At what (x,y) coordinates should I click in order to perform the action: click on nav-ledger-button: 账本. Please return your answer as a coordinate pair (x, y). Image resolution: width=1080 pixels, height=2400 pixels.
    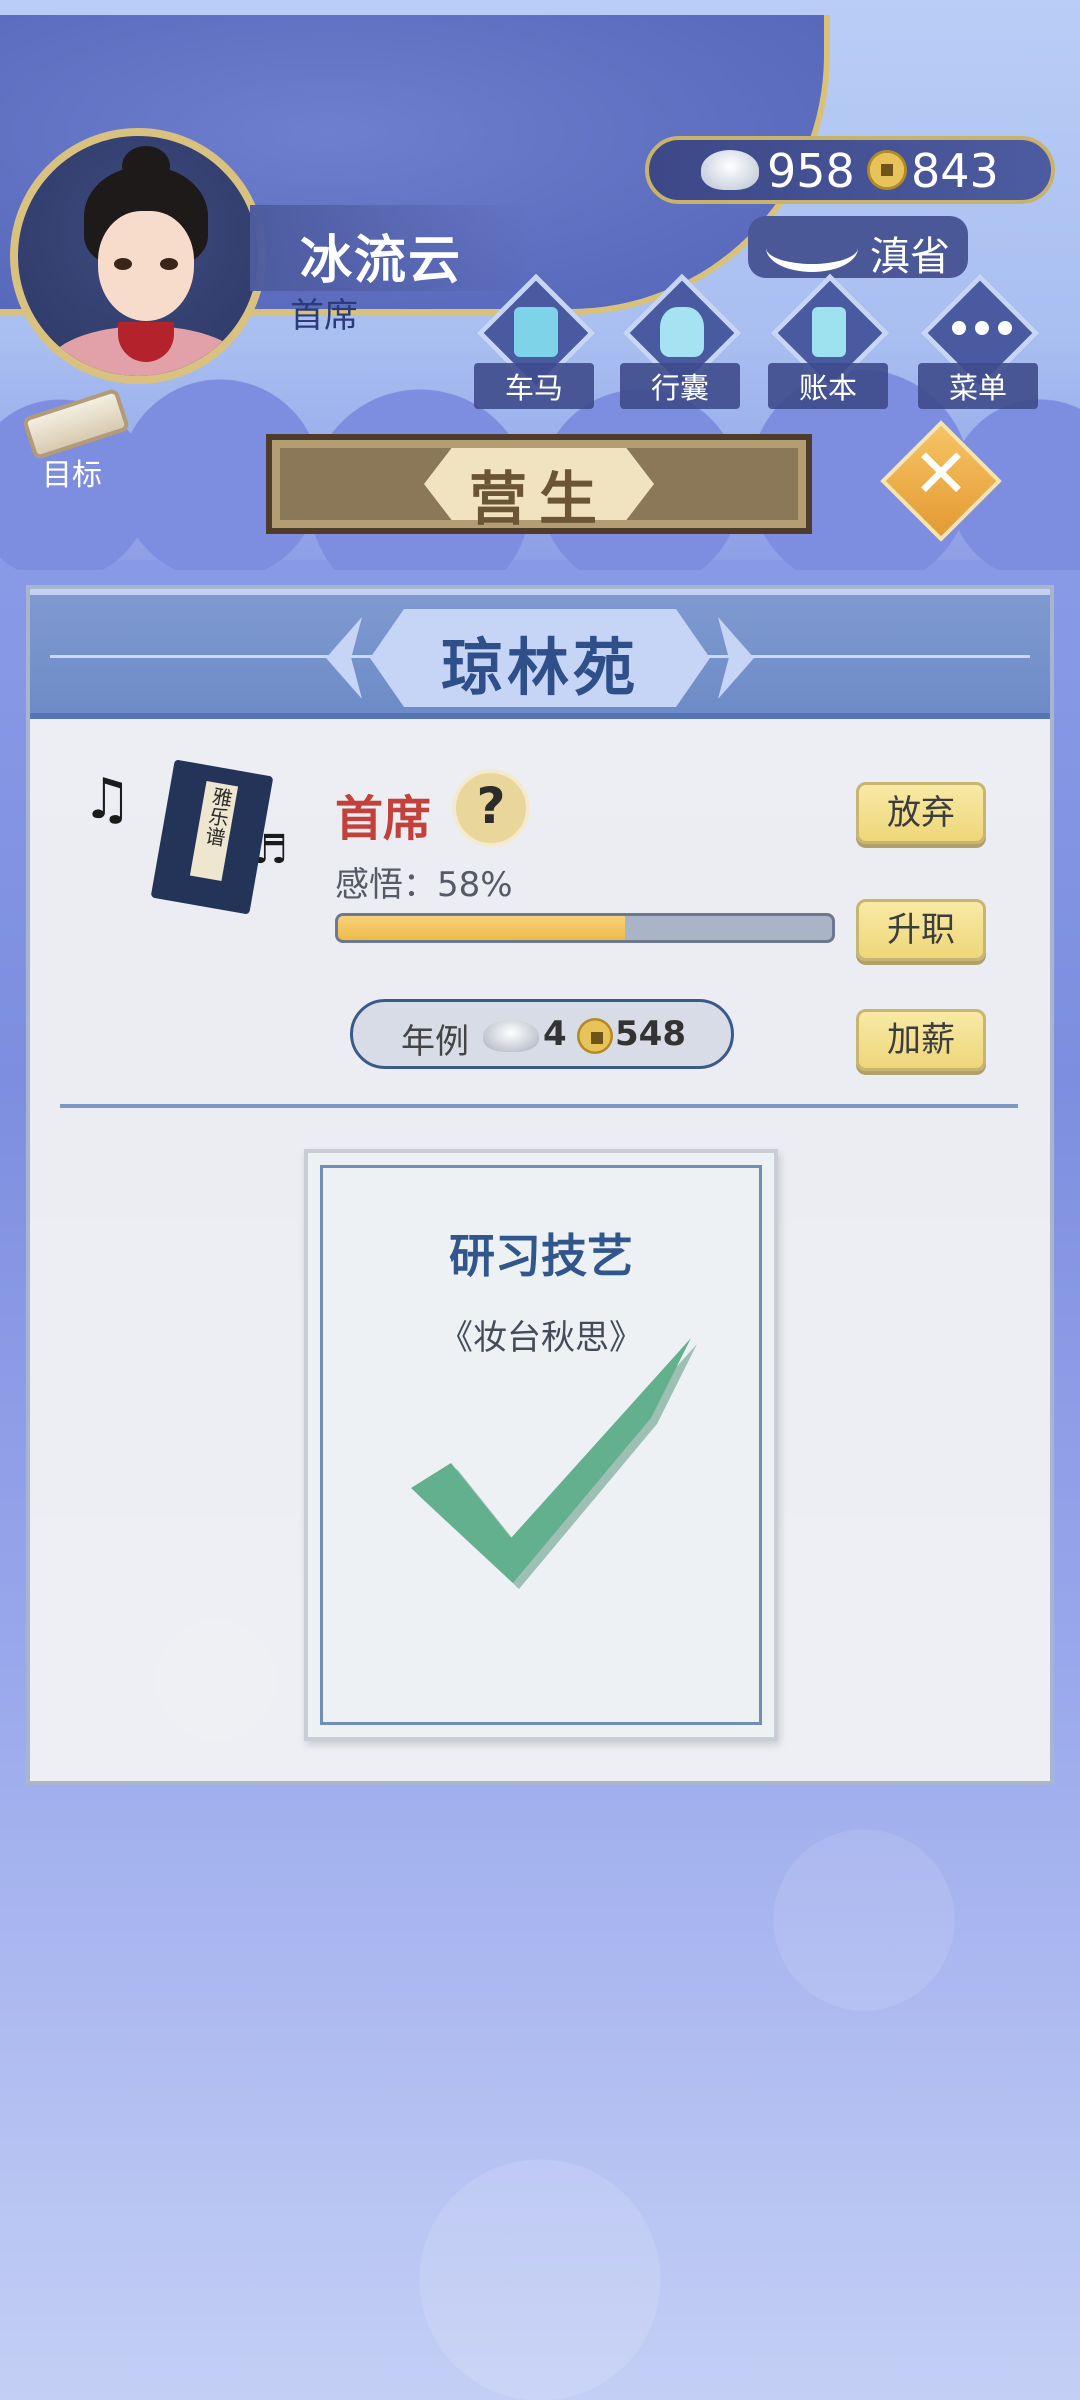
    Looking at the image, I should click on (829, 341).